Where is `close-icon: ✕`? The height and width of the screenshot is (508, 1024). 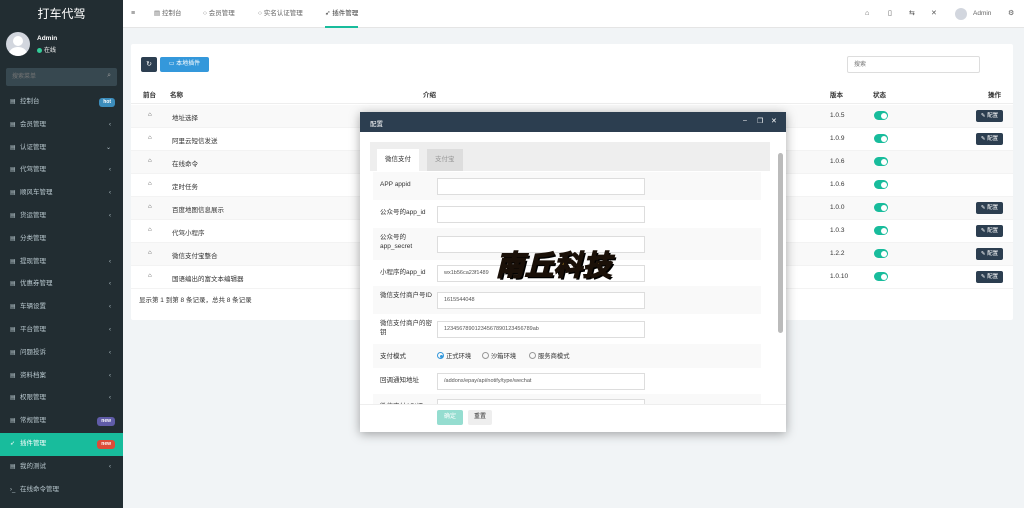
close-icon: ✕ is located at coordinates (774, 121).